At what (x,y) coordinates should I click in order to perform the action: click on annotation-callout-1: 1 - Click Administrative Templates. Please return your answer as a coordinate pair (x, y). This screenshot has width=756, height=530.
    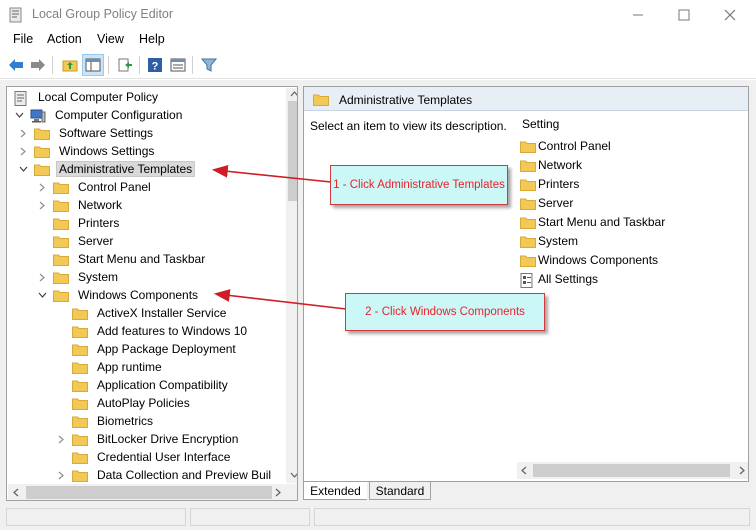
    Looking at the image, I should click on (419, 185).